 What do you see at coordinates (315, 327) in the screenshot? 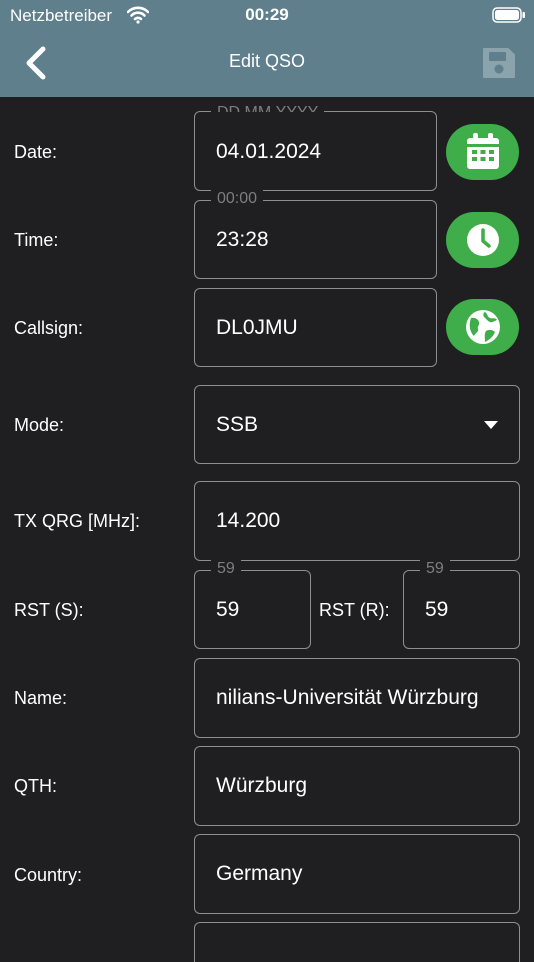
I see `callsign-field: DL0JMU` at bounding box center [315, 327].